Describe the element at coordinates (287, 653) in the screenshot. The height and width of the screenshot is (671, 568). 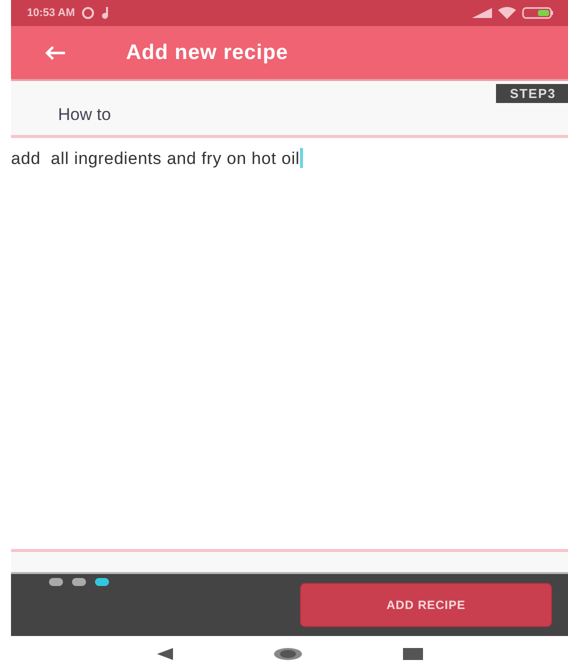
I see `home-icon` at that location.